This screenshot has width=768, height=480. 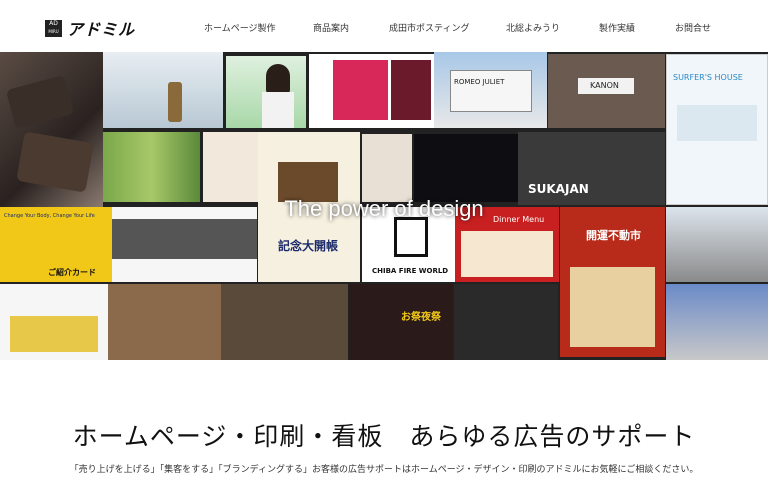 What do you see at coordinates (558, 189) in the screenshot?
I see `tile-sukajan-text: SUKAJAN` at bounding box center [558, 189].